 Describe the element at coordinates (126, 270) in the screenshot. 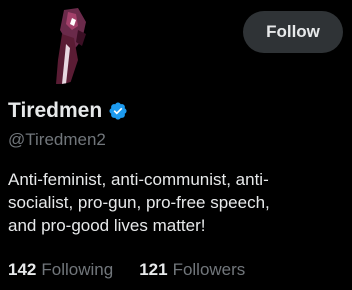

I see `stats: 142 Following 121 Followers` at that location.